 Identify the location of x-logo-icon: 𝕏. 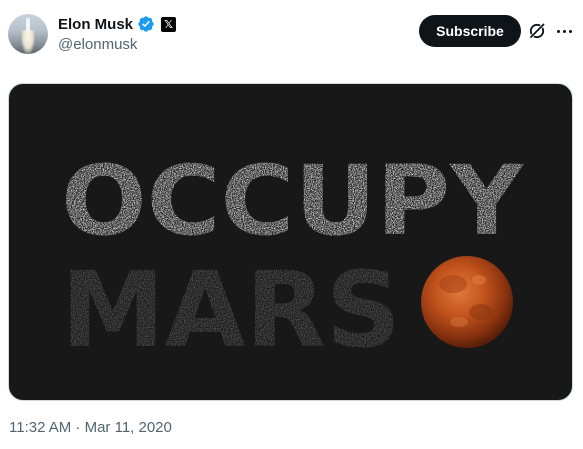
(169, 24).